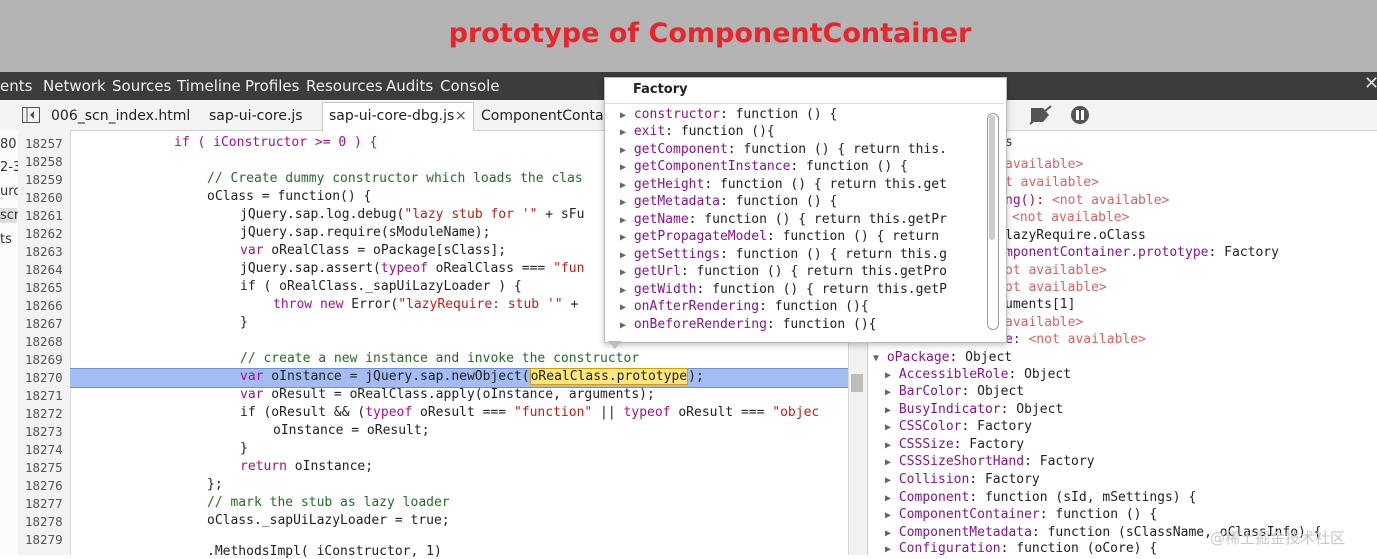 The height and width of the screenshot is (559, 1377). I want to click on scope-child: ▶ BusyIndicator: Object, so click(974, 409).